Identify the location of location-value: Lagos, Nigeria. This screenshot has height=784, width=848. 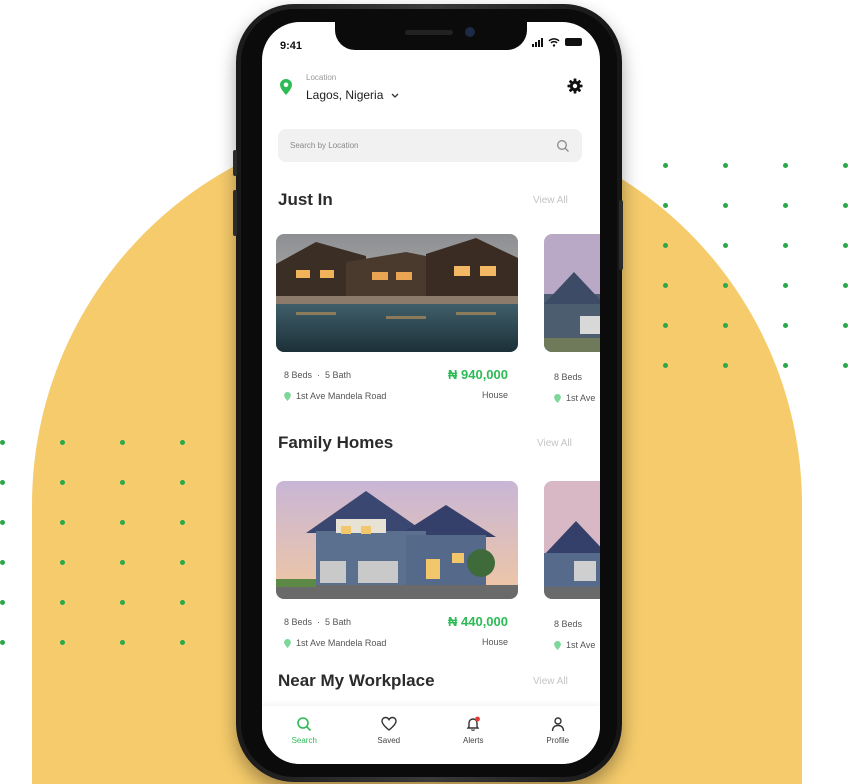
(345, 95).